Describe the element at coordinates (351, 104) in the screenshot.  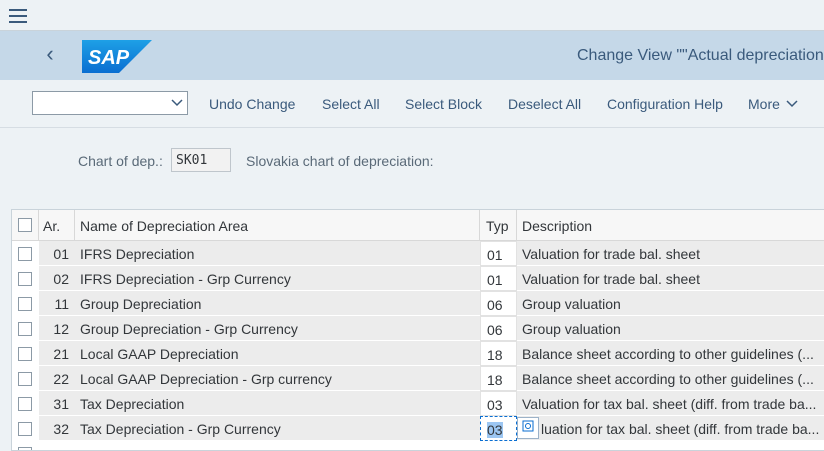
I see `select-all-button: Select All` at that location.